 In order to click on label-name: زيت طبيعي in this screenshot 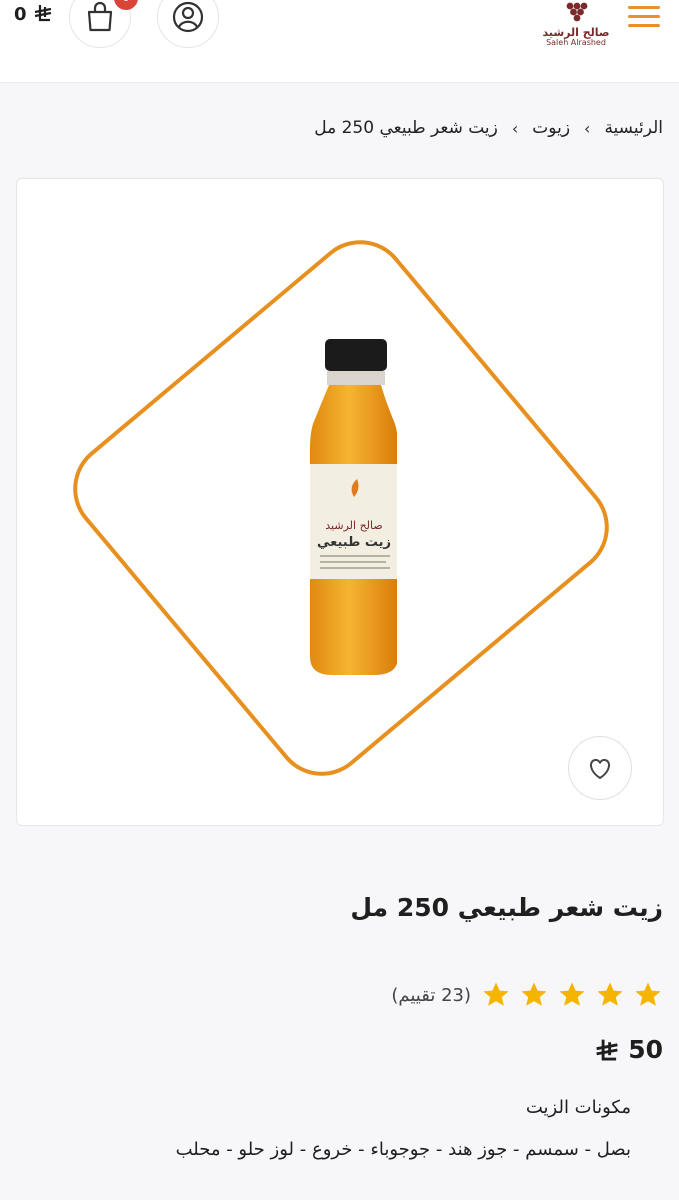, I will do `click(354, 542)`.